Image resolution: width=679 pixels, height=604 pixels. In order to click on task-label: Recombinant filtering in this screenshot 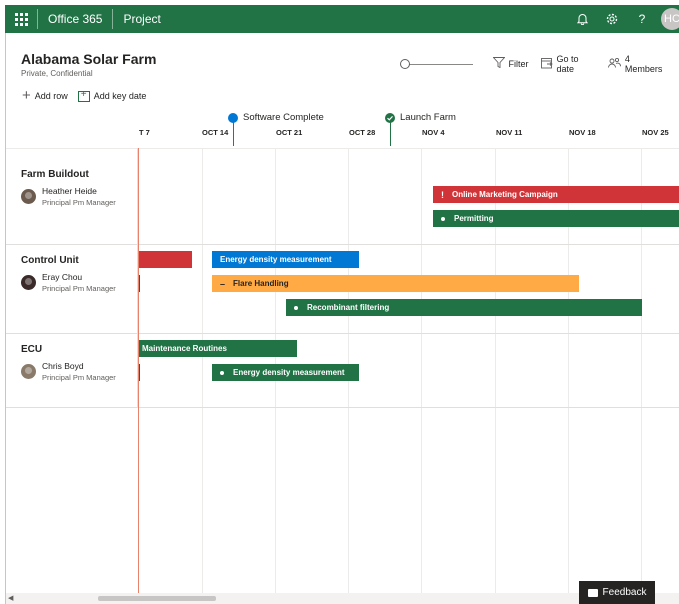, I will do `click(348, 307)`.